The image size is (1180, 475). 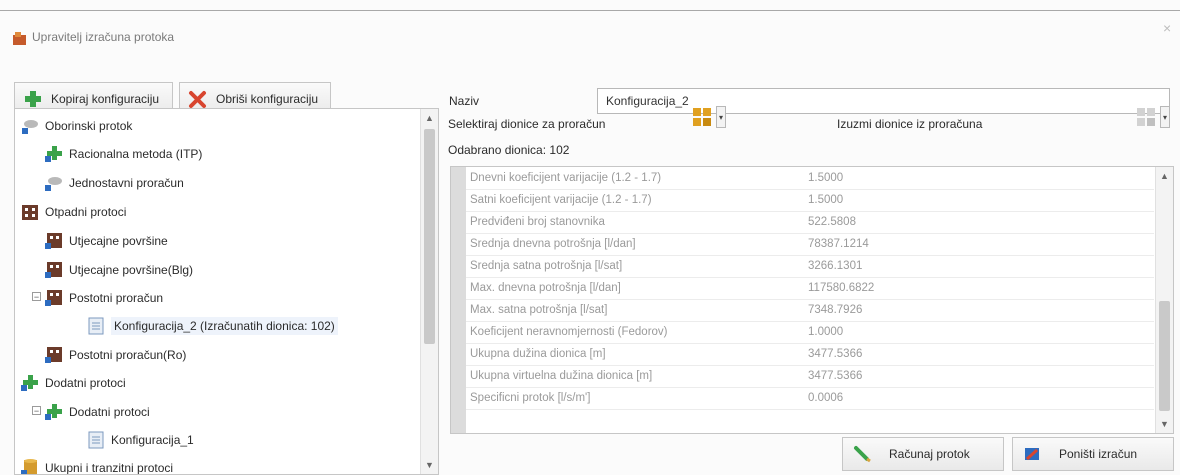 I want to click on grid-key: Ukupna virtuelna dužina dionica [m], so click(x=561, y=375).